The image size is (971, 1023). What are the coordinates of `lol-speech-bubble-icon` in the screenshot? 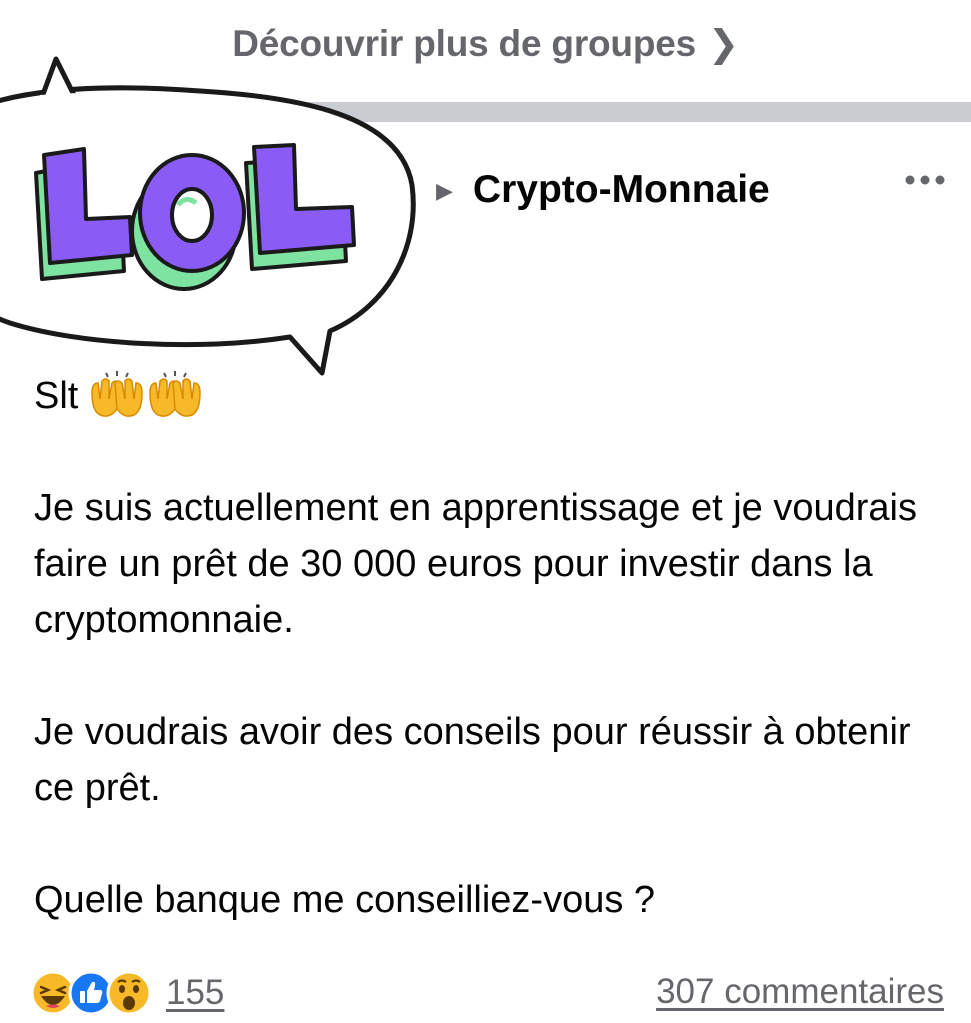 It's located at (208, 216).